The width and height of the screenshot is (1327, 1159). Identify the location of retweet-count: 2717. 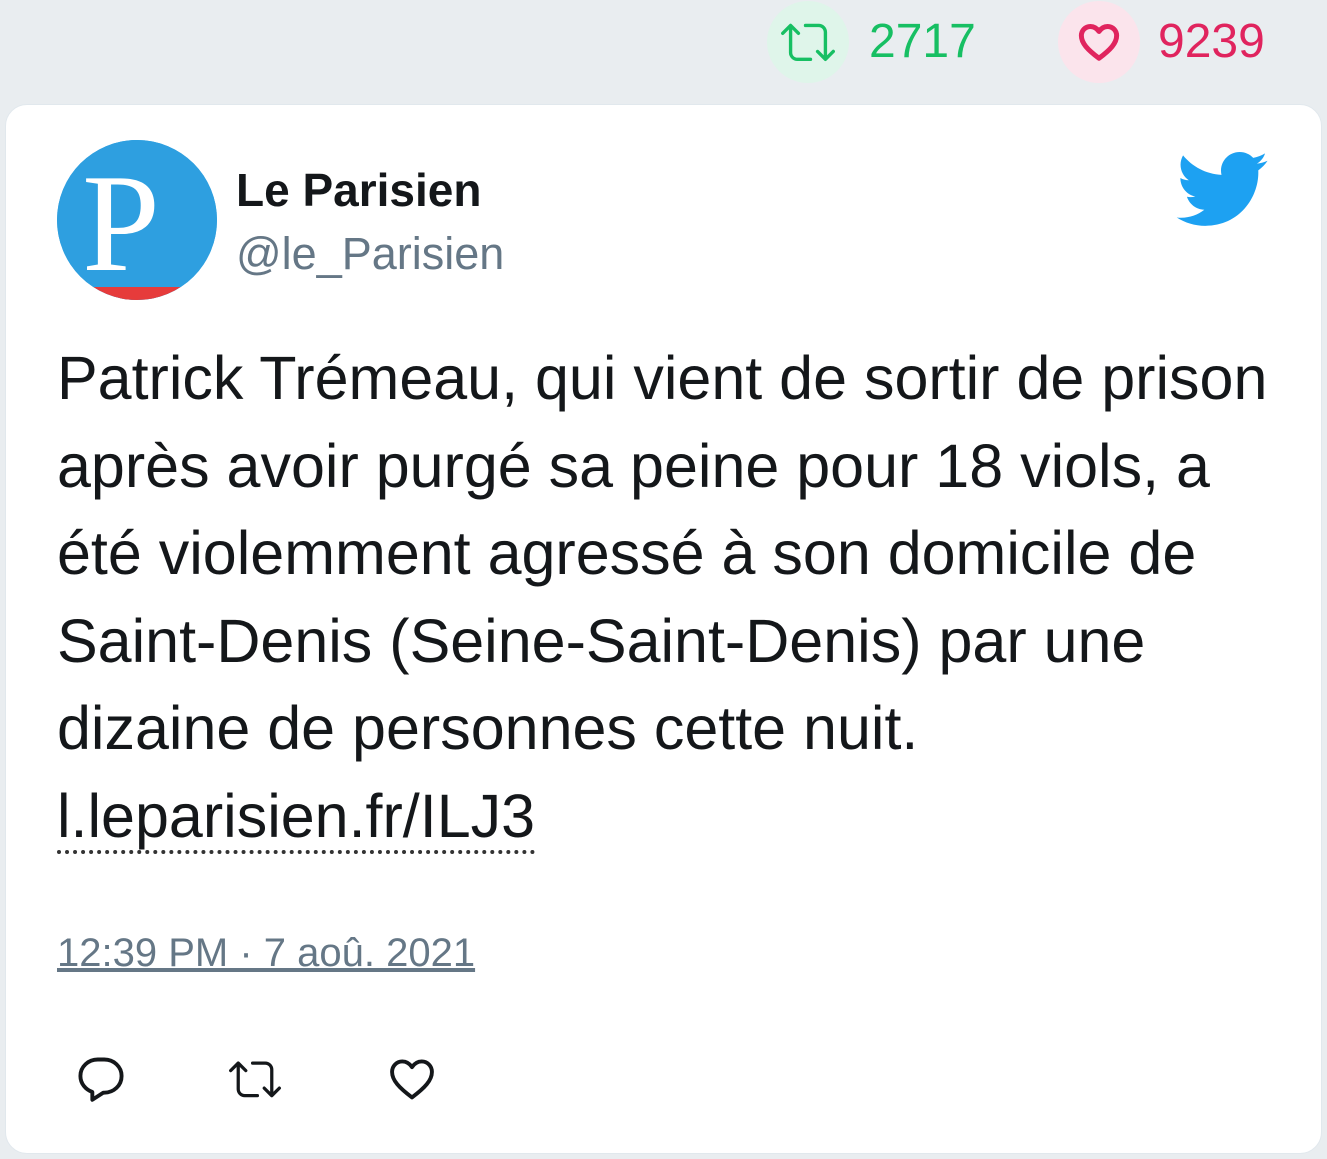
(922, 41).